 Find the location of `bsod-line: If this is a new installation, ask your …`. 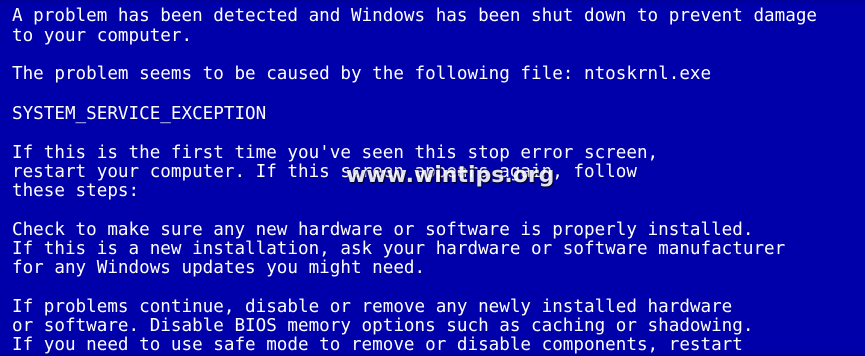

bsod-line: If this is a new installation, ask your … is located at coordinates (399, 249).